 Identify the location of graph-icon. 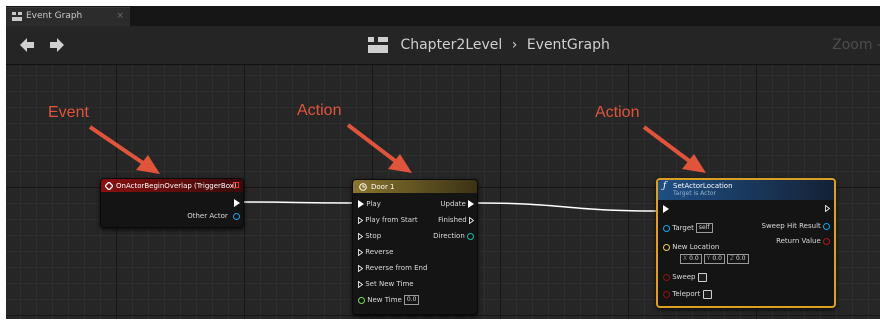
(17, 16).